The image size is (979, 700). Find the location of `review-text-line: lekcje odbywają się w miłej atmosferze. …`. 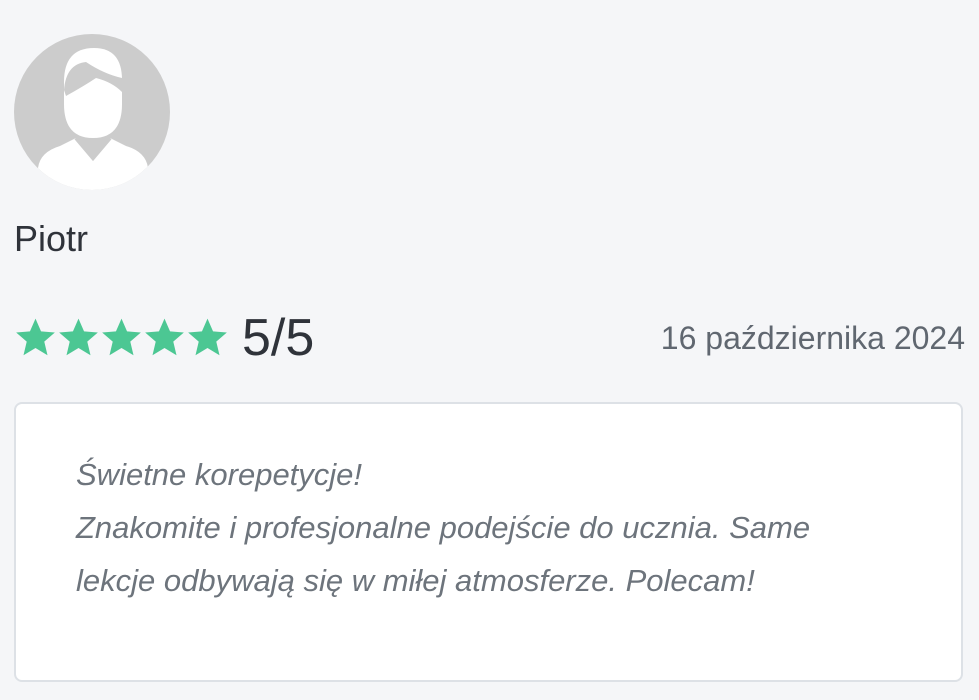

review-text-line: lekcje odbywają się w miłej atmosferze. … is located at coordinates (415, 580).